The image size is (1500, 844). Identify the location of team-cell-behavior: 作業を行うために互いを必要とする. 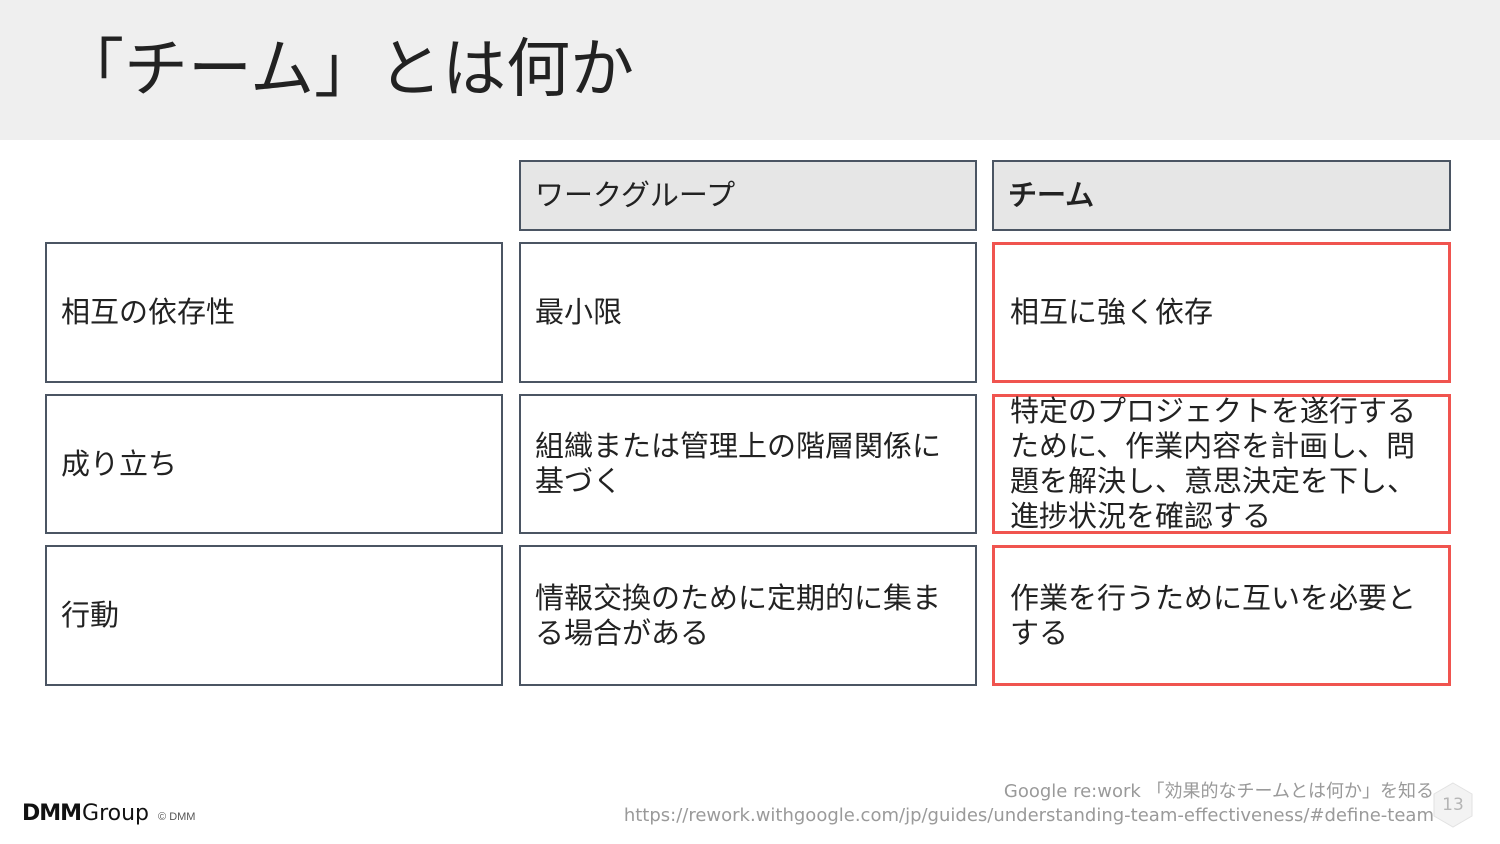
(1221, 615).